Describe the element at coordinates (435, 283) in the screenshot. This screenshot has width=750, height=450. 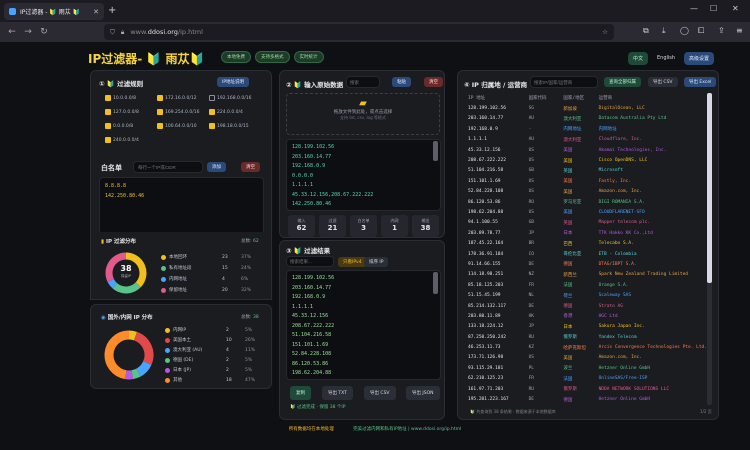
I see `result-scrollbar` at that location.